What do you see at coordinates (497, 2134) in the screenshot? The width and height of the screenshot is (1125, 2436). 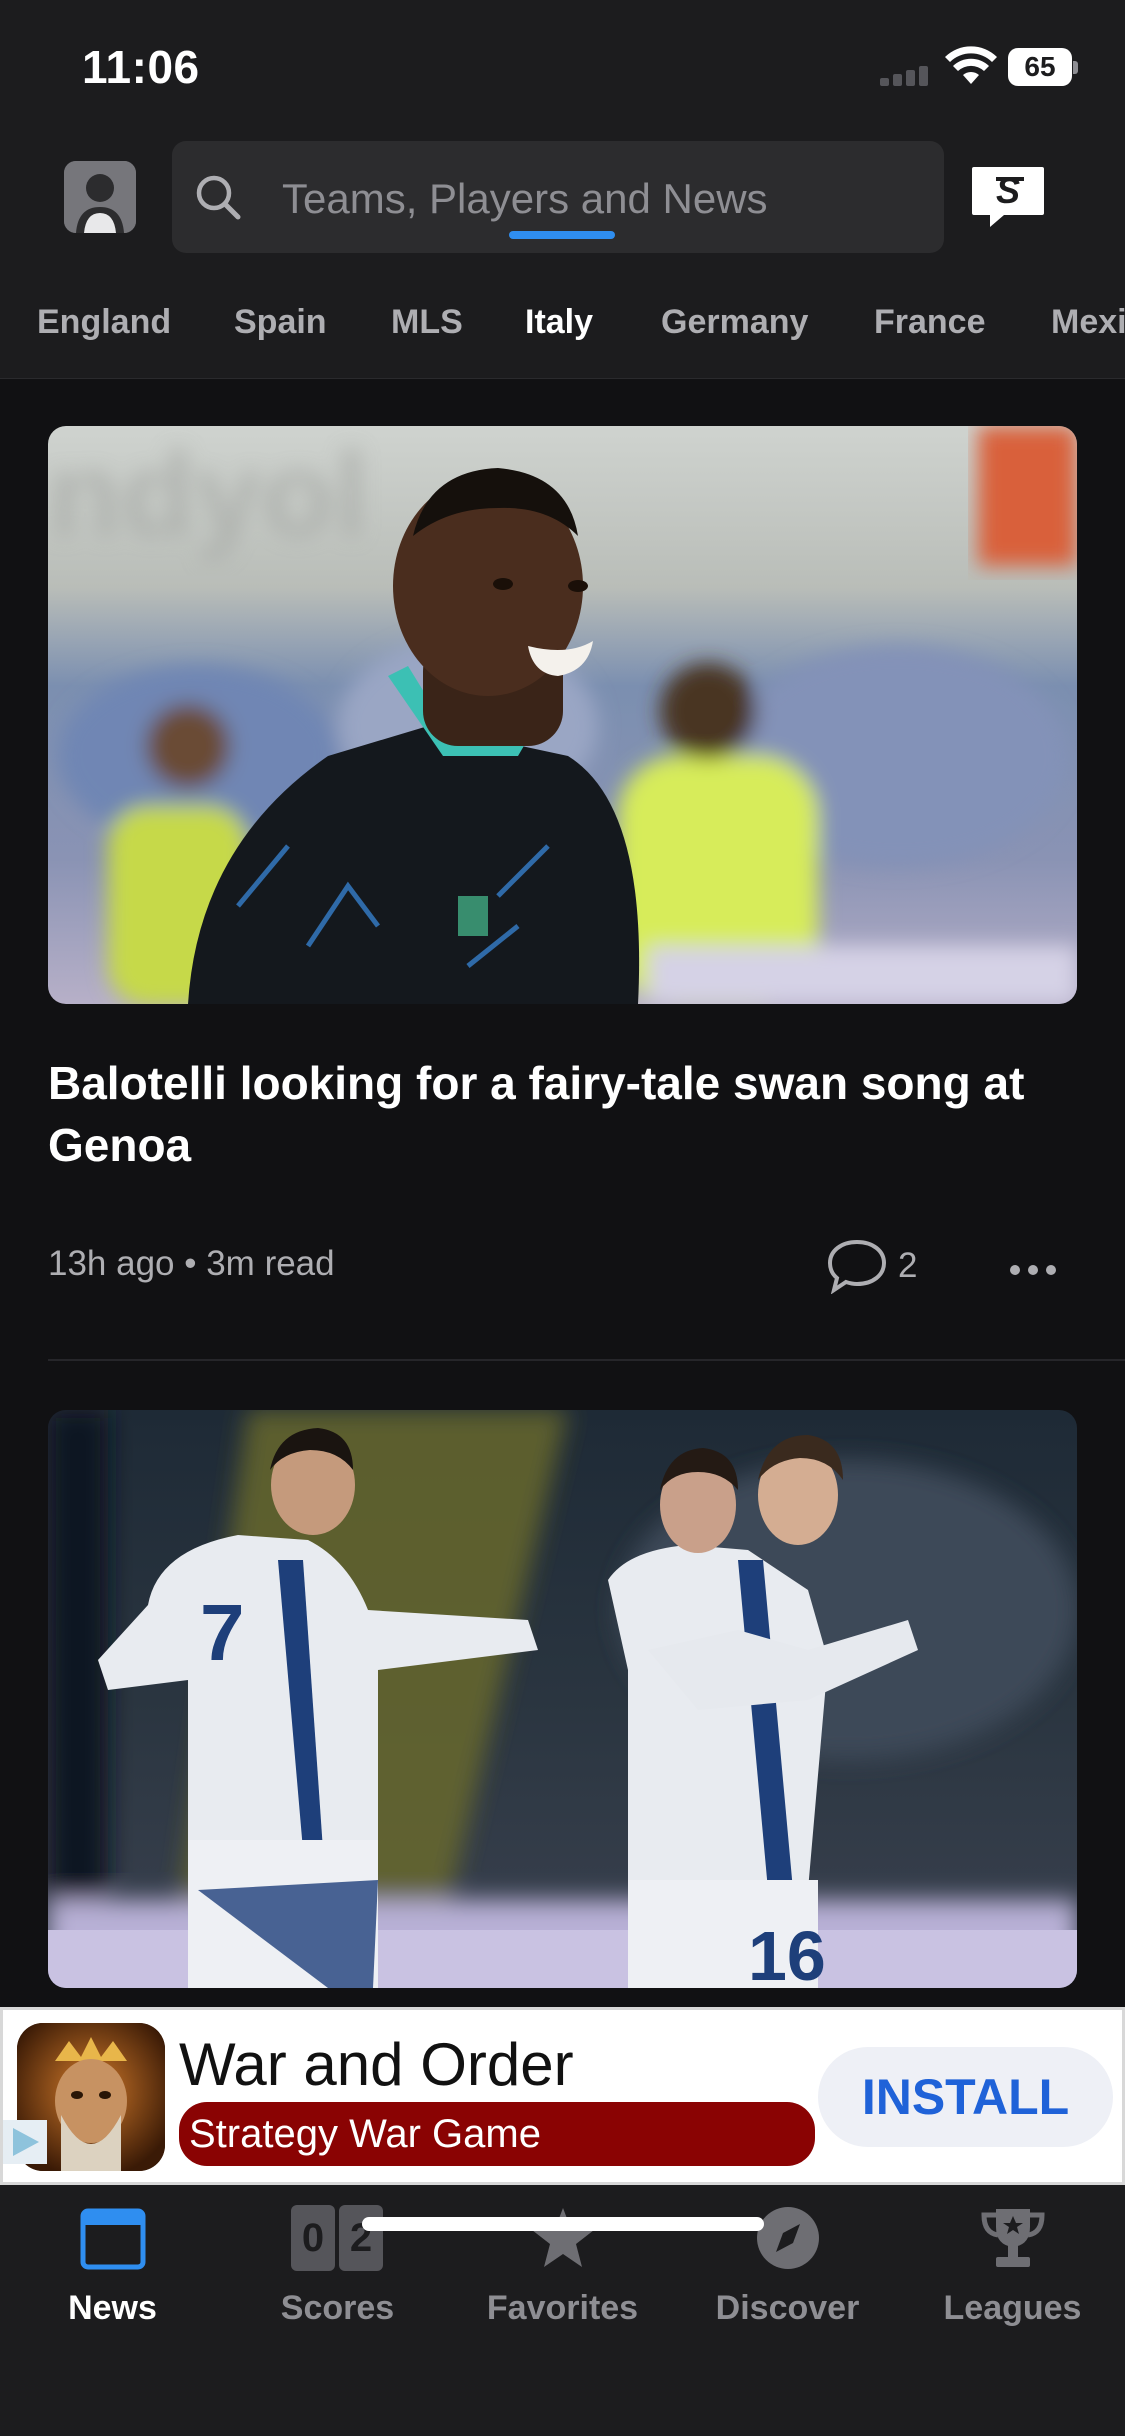 I see `ad-subtitle: Strategy War Game` at bounding box center [497, 2134].